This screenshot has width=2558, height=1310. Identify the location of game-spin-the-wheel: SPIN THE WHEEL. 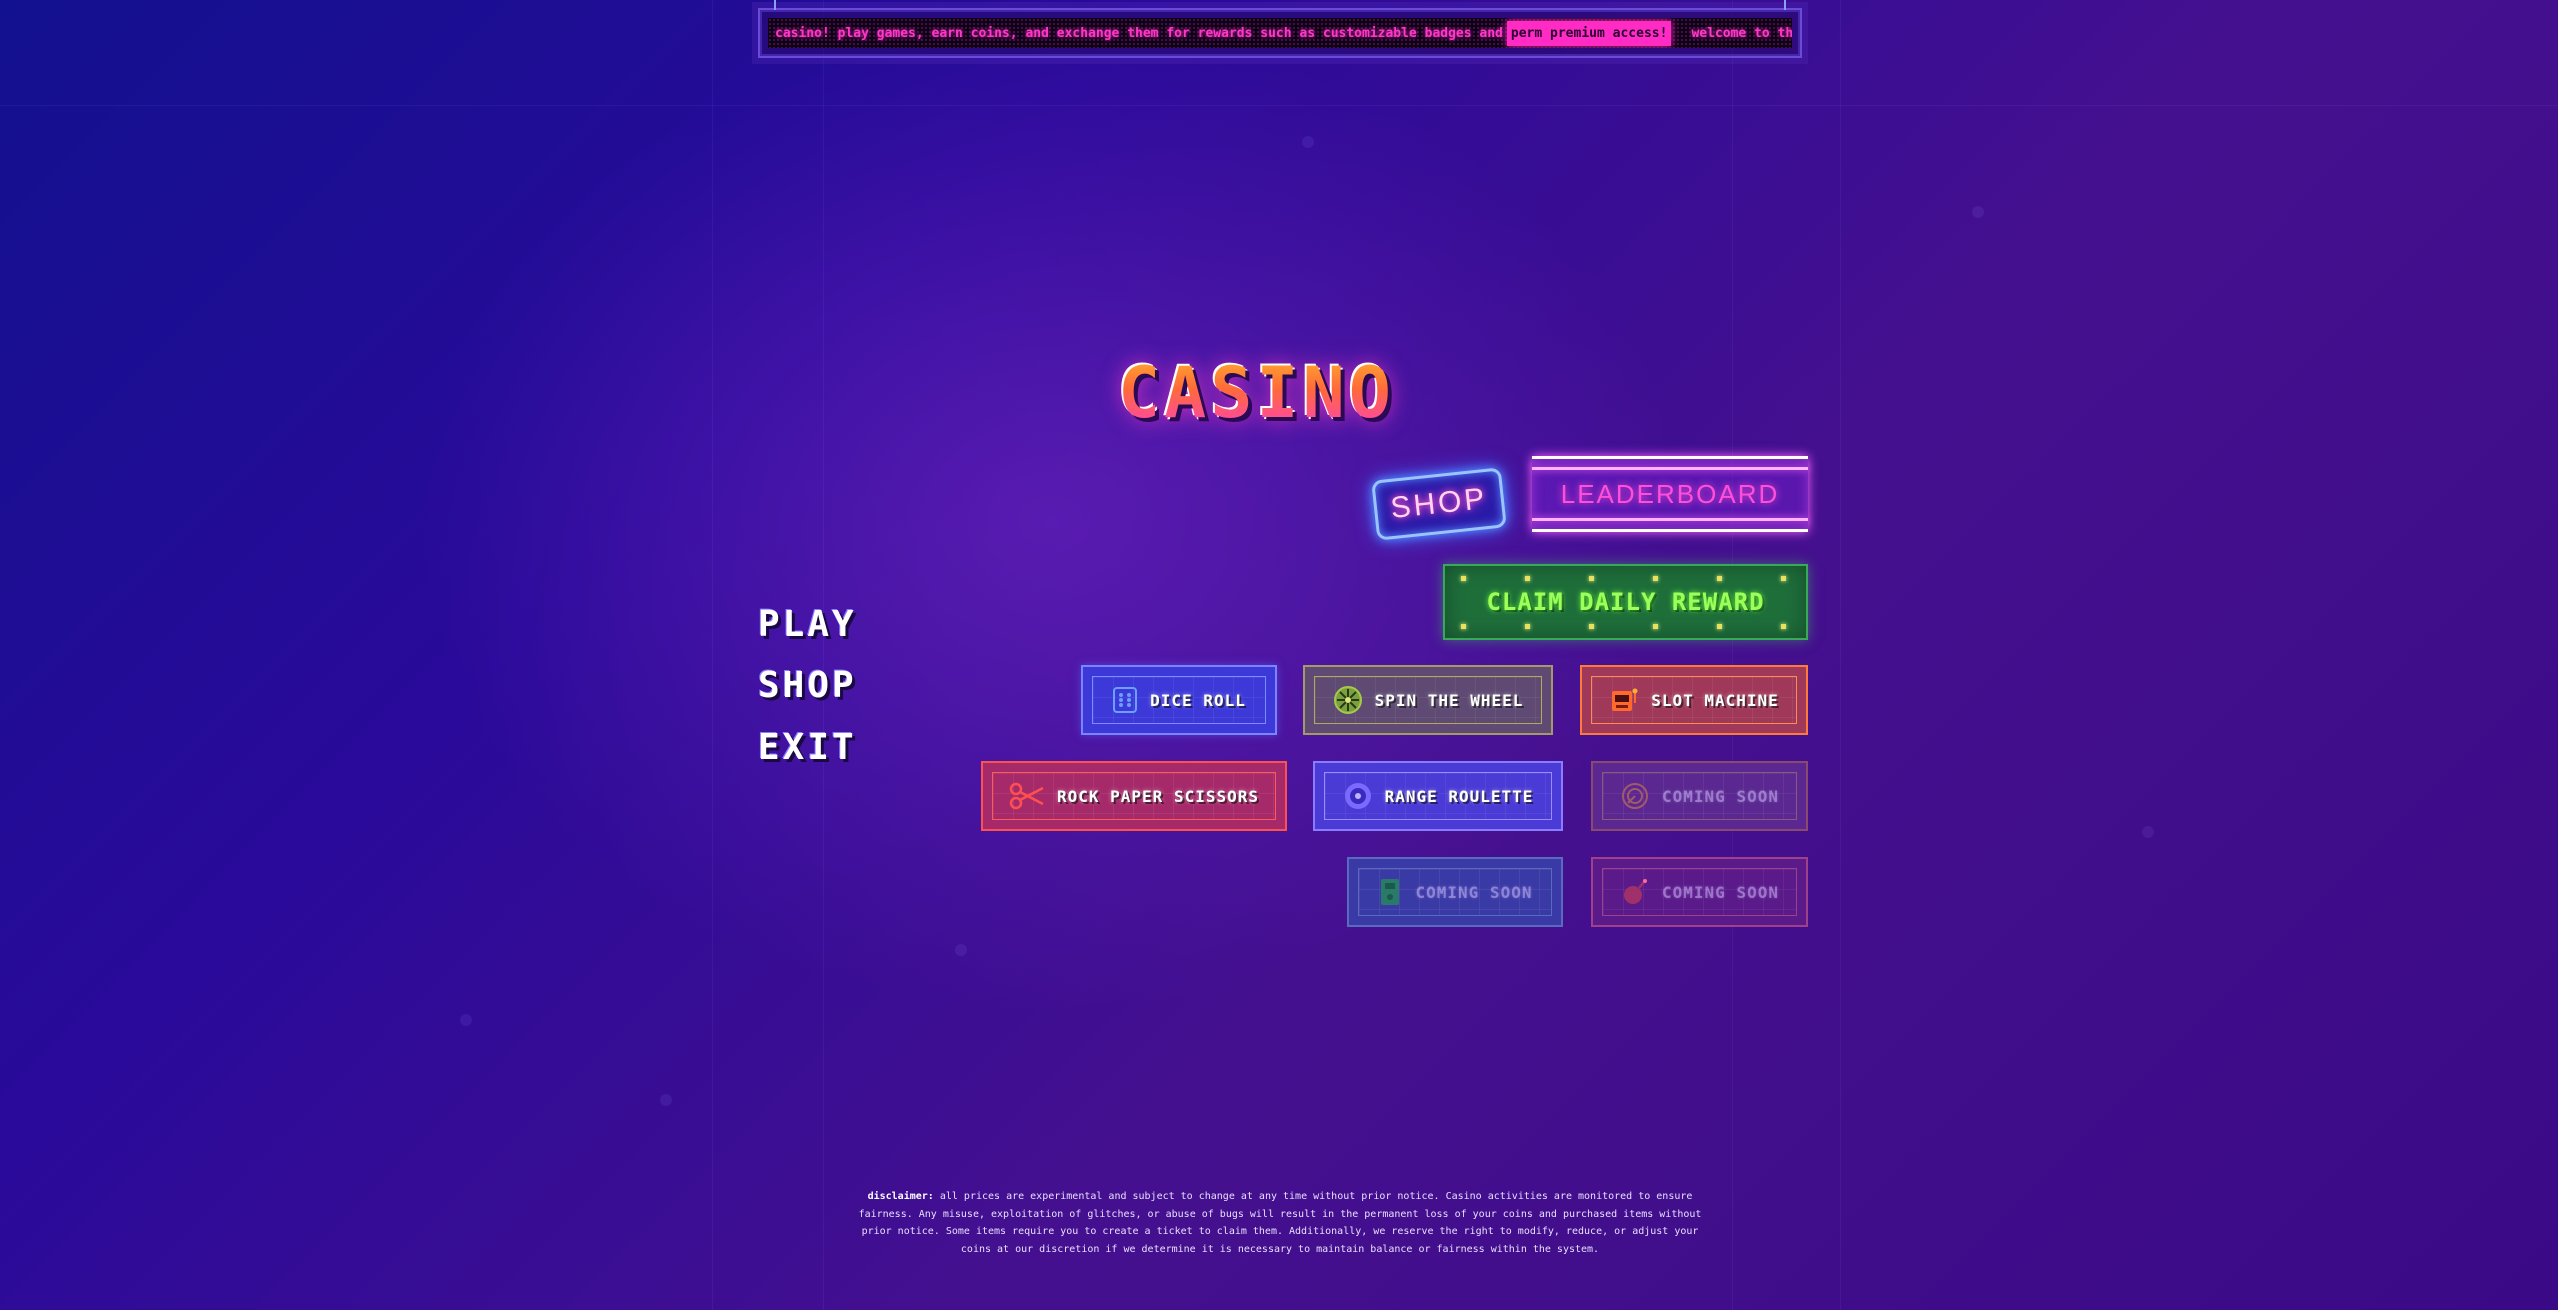
(1428, 700).